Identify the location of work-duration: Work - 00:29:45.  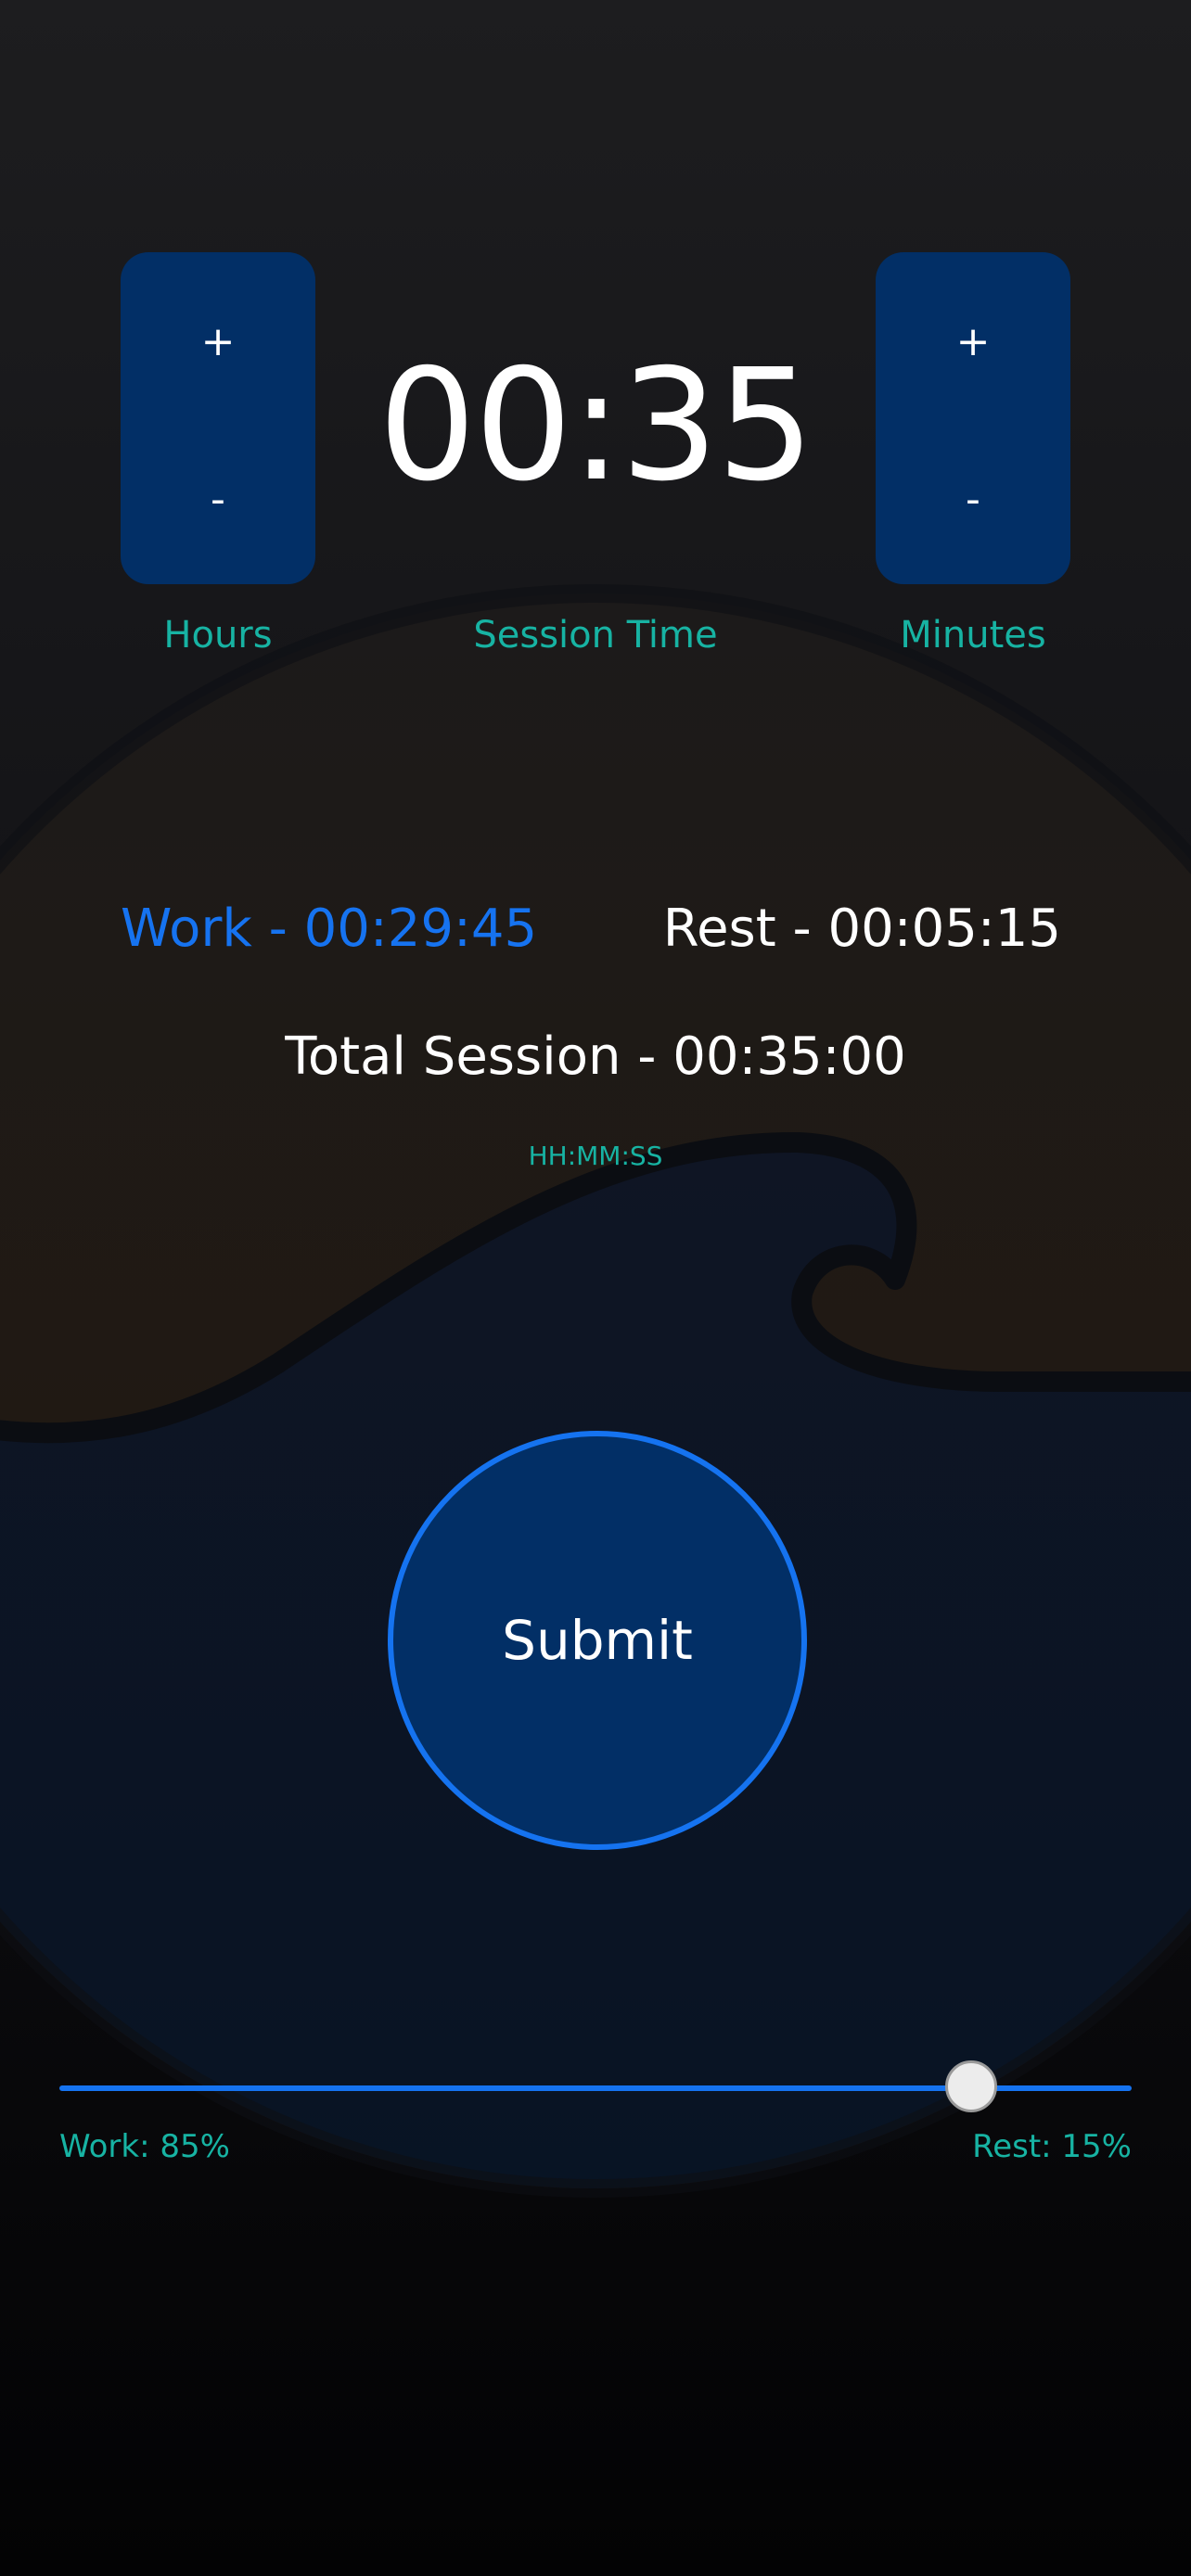
(329, 929).